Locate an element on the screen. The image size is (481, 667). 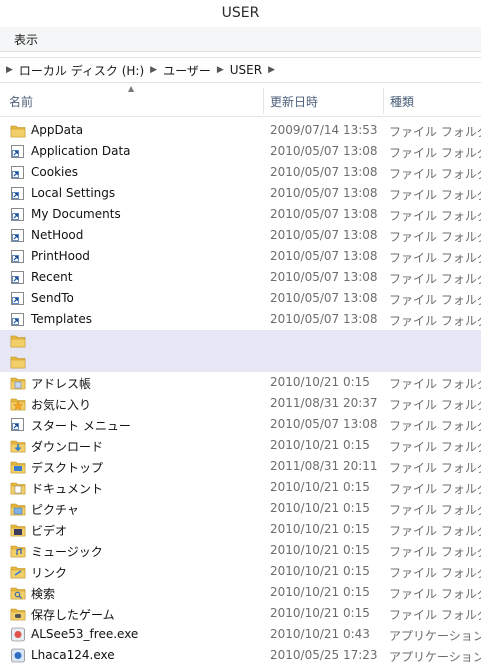
file-name: Application Data is located at coordinates (81, 151).